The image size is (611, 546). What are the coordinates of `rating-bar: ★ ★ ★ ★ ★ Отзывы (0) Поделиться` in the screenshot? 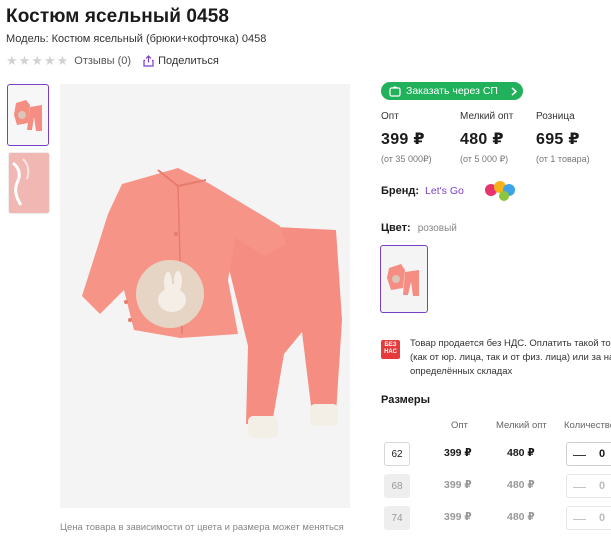 It's located at (112, 60).